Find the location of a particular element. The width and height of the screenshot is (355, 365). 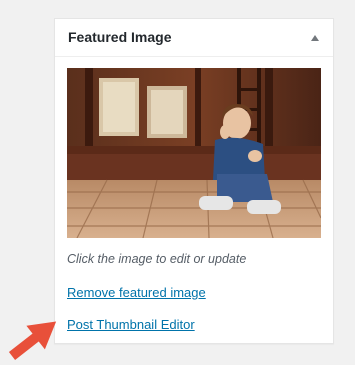

remove-featured-image-link: Remove featured image is located at coordinates (136, 292).